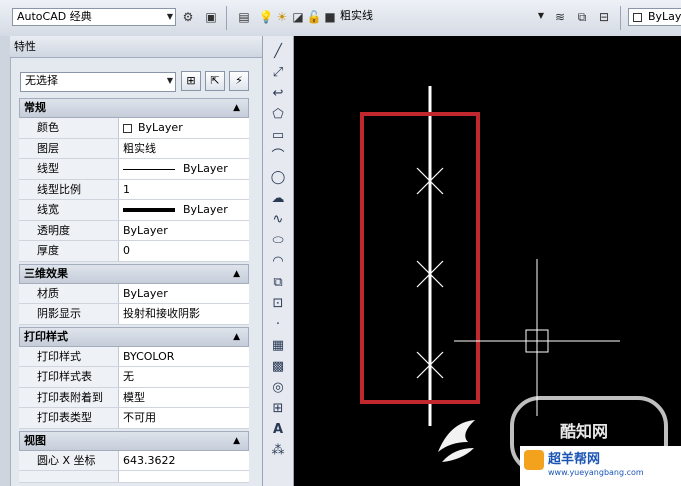 The width and height of the screenshot is (681, 486). I want to click on section-plot-style: 打印样式 ▲, so click(134, 336).